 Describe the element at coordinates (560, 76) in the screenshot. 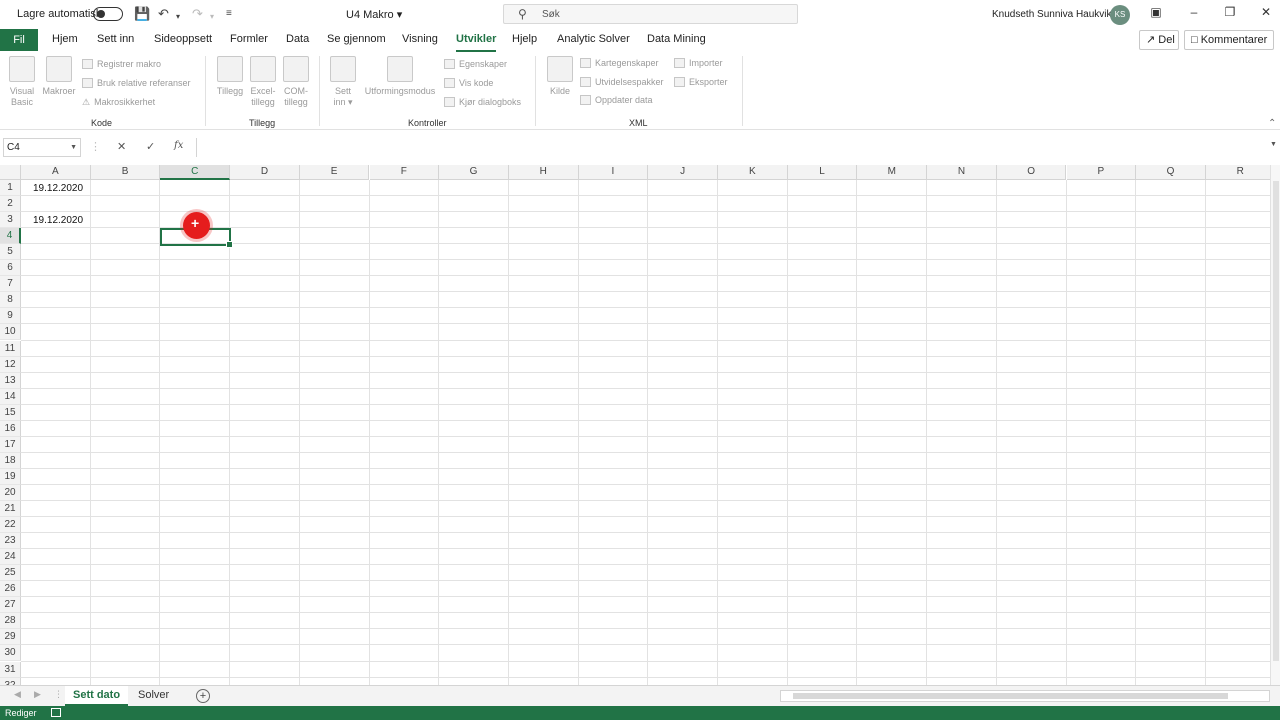

I see `xml-source-button: Kilde` at that location.